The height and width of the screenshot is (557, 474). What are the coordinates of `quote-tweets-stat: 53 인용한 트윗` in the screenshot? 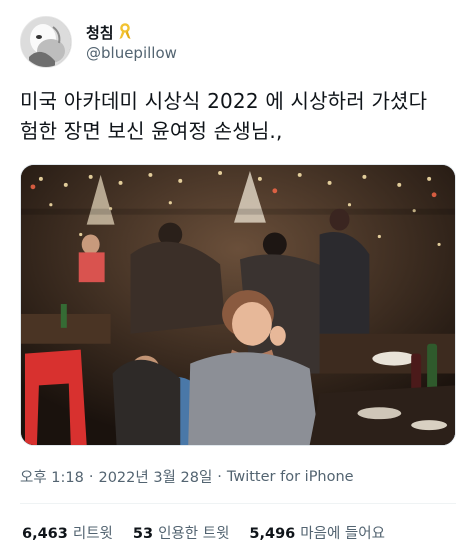 It's located at (181, 532).